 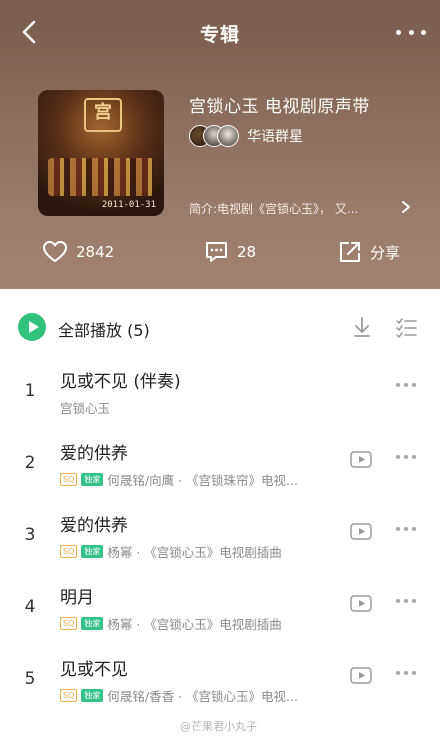 I want to click on comment-icon, so click(x=216, y=252).